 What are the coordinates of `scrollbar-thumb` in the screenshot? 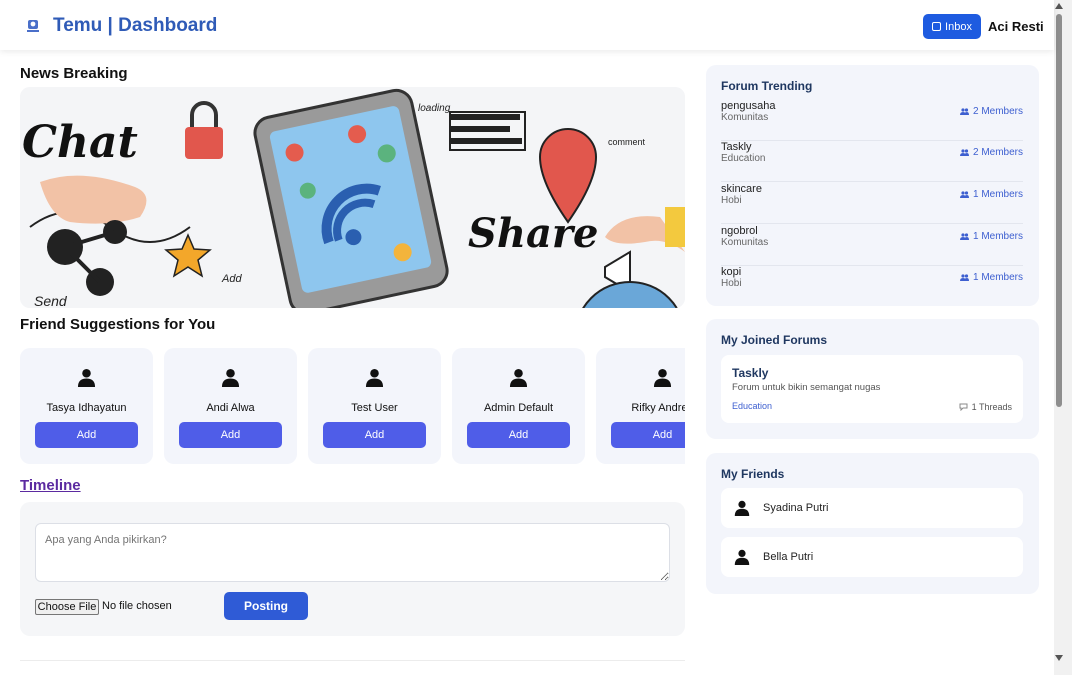 It's located at (1059, 210).